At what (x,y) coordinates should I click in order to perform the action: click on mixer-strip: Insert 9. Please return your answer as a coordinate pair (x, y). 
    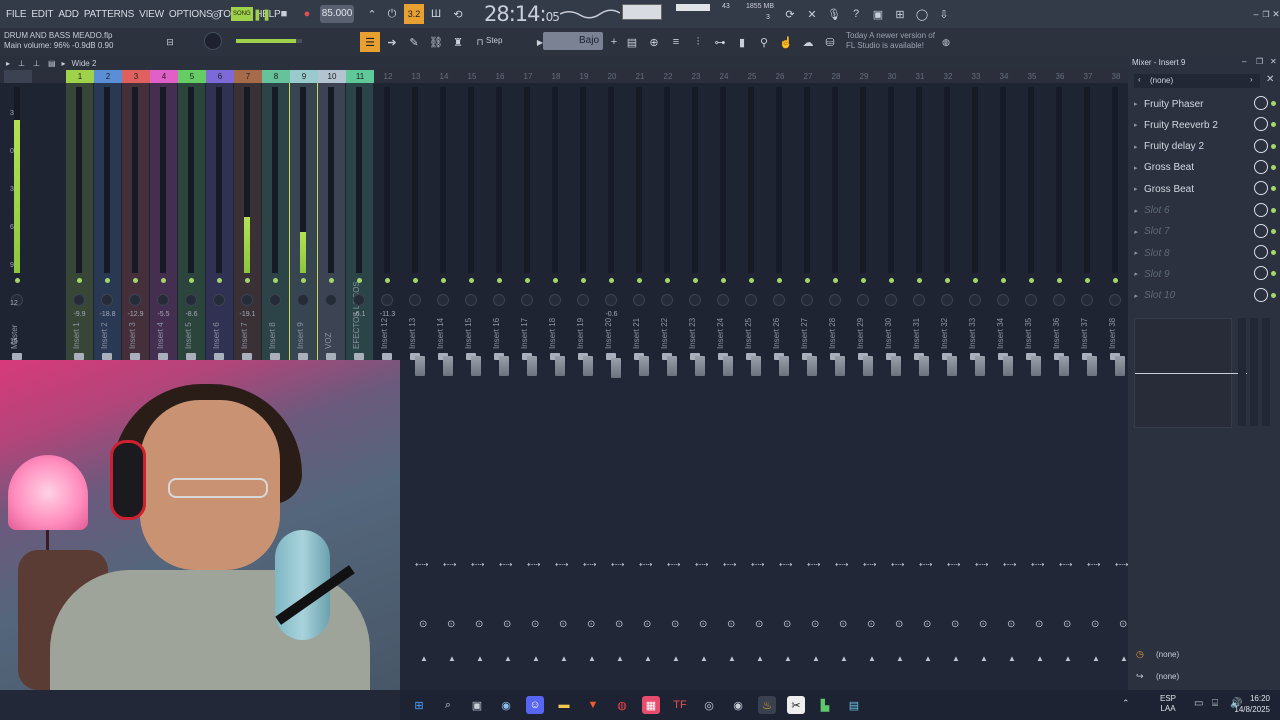
    Looking at the image, I should click on (303, 221).